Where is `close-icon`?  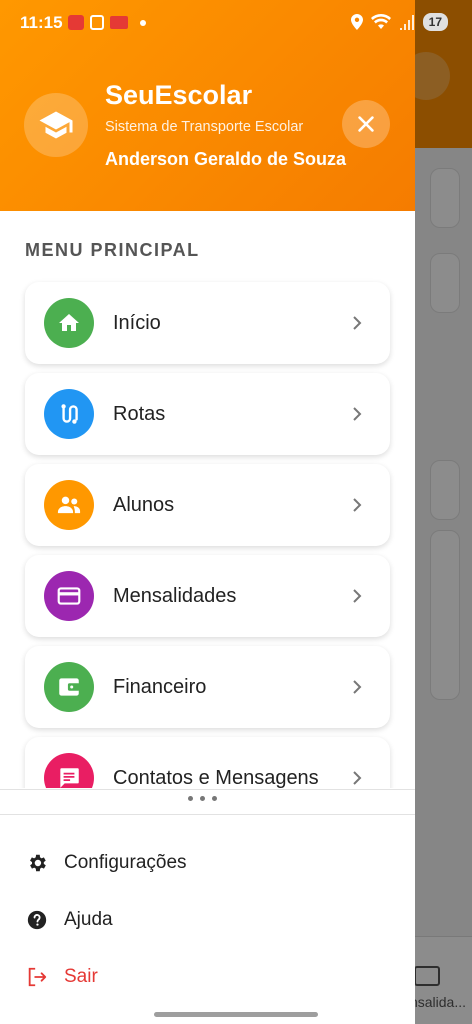 close-icon is located at coordinates (366, 124).